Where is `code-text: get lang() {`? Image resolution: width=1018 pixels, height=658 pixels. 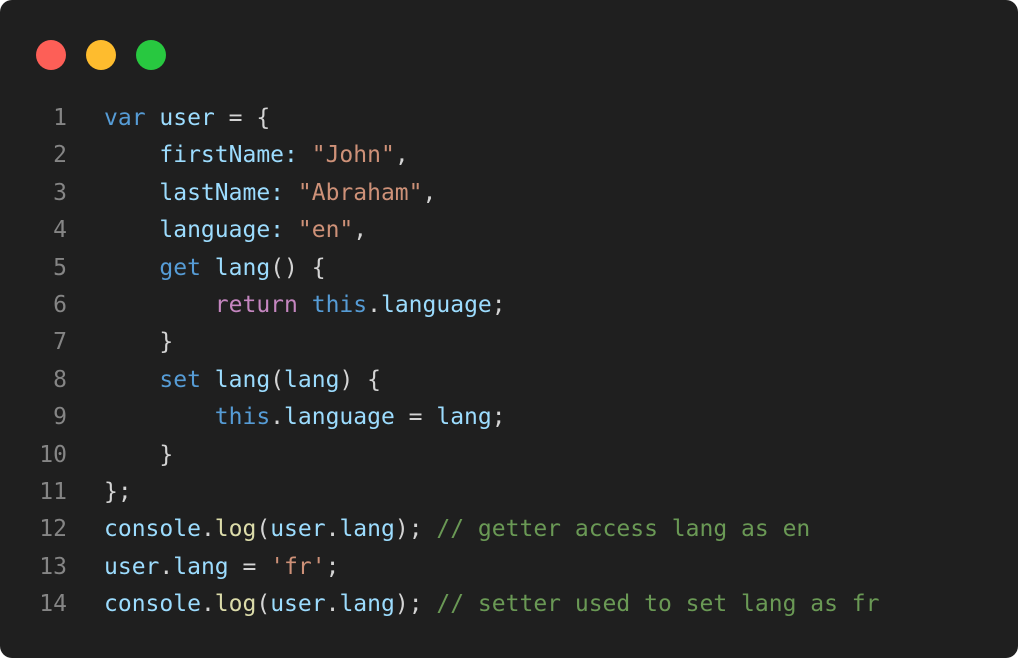 code-text: get lang() { is located at coordinates (215, 268).